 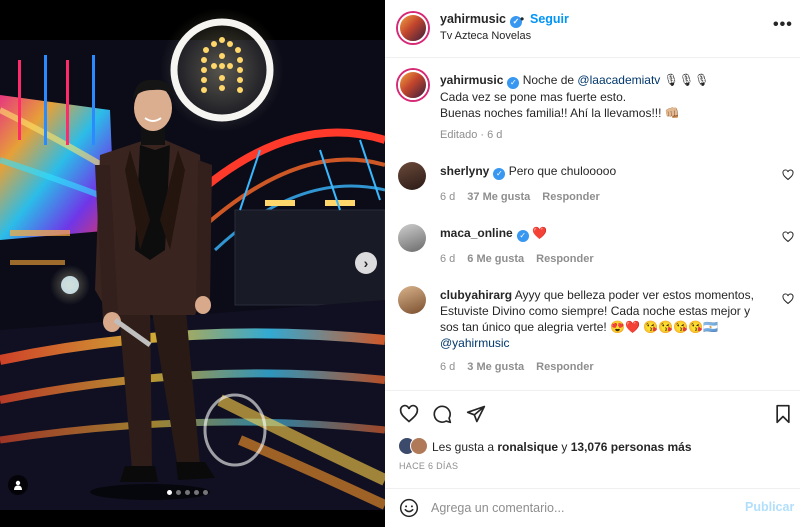 What do you see at coordinates (473, 19) in the screenshot?
I see `author-username-text: yahirmusic` at bounding box center [473, 19].